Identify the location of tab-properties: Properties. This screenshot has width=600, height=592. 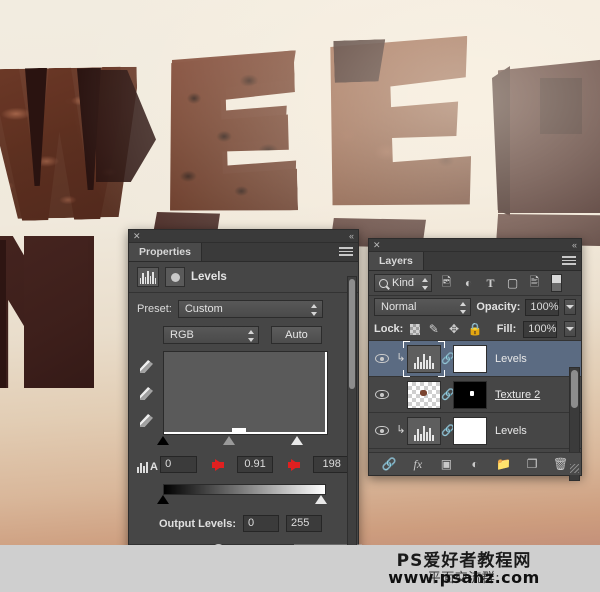
(165, 252).